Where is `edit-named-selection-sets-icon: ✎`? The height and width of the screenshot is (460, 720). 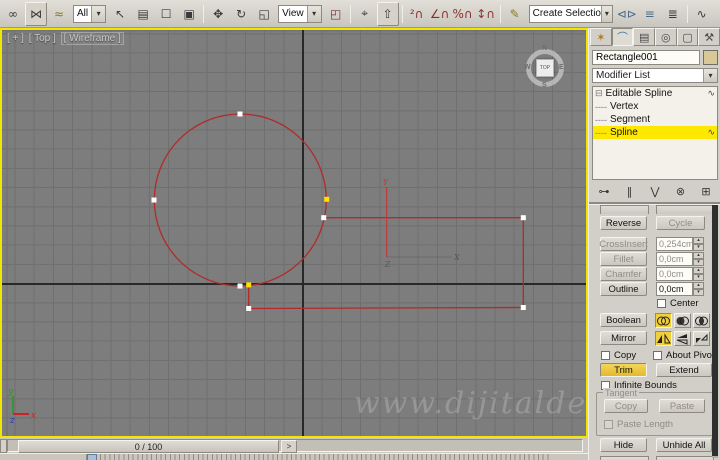
edit-named-selection-sets-icon: ✎ is located at coordinates (515, 14).